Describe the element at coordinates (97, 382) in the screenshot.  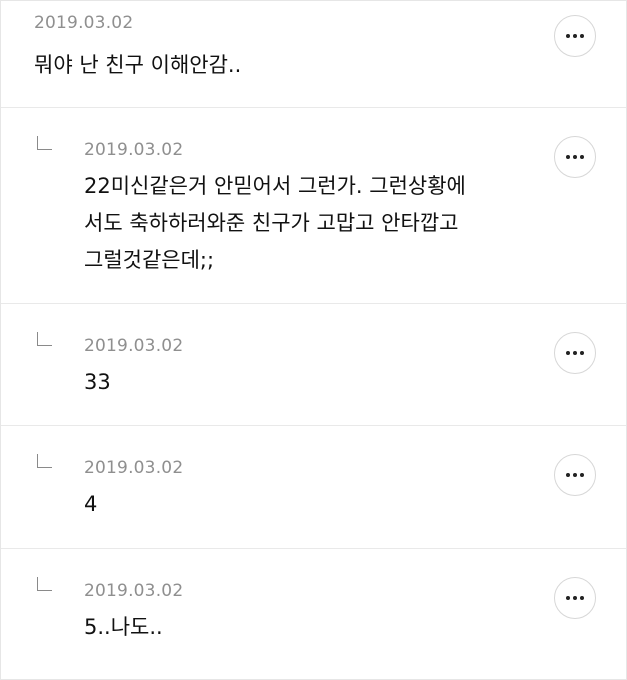
I see `comment-text: 33` at that location.